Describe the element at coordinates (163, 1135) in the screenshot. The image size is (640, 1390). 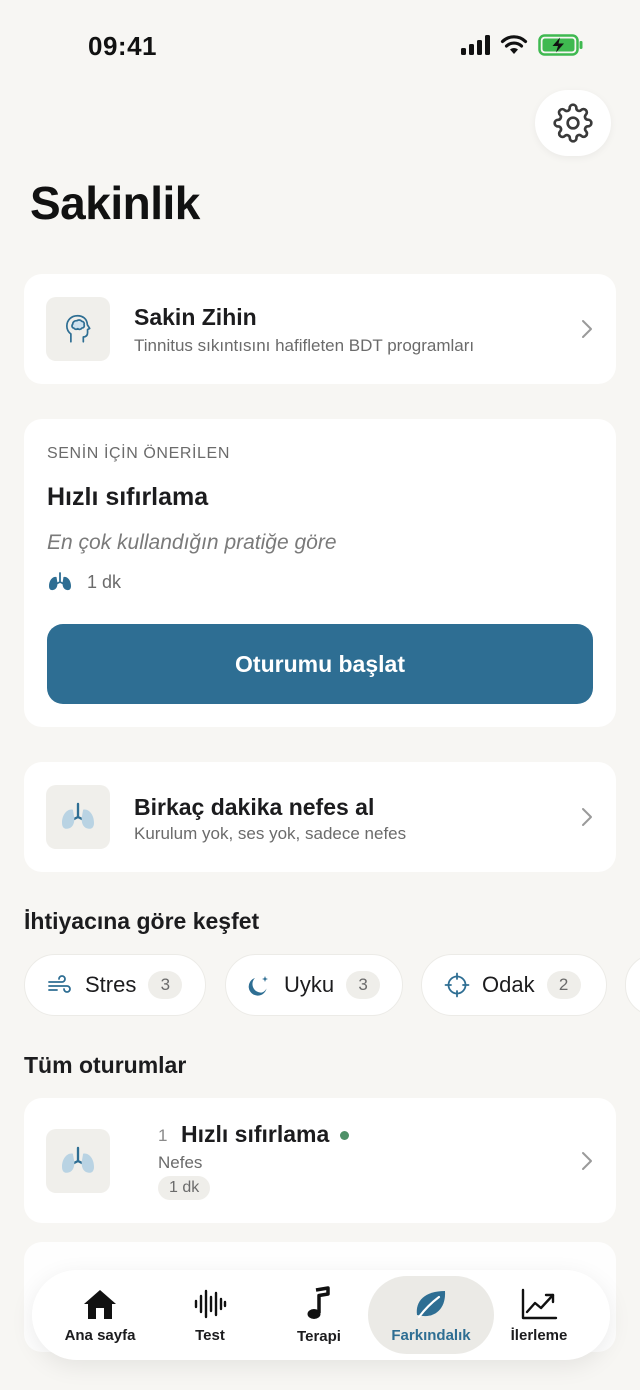
I see `session-number: 1` at that location.